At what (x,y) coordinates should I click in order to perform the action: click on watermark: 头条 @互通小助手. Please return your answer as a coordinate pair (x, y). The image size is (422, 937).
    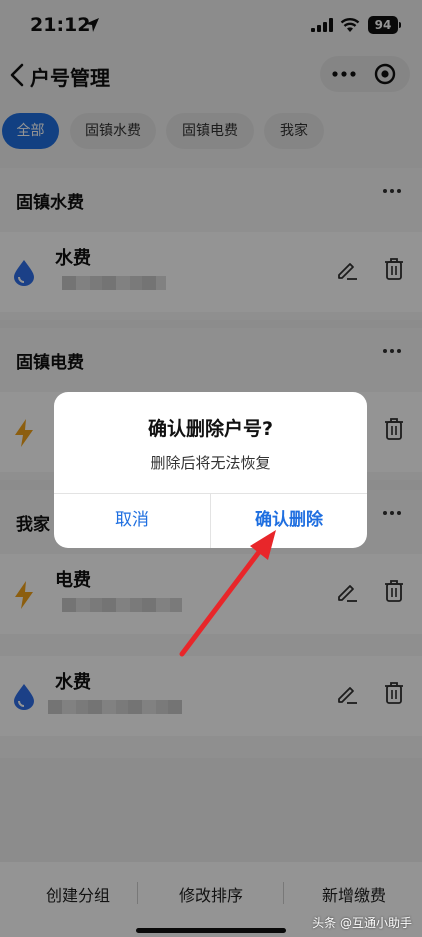
    Looking at the image, I should click on (362, 923).